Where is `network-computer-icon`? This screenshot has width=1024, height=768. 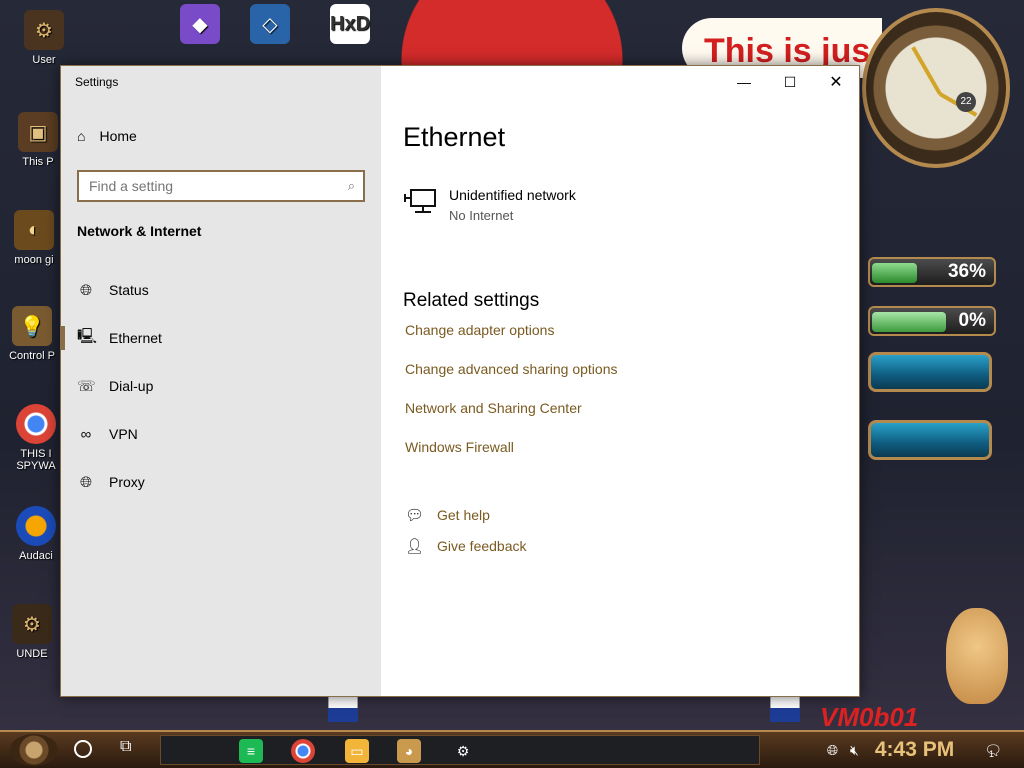 network-computer-icon is located at coordinates (420, 201).